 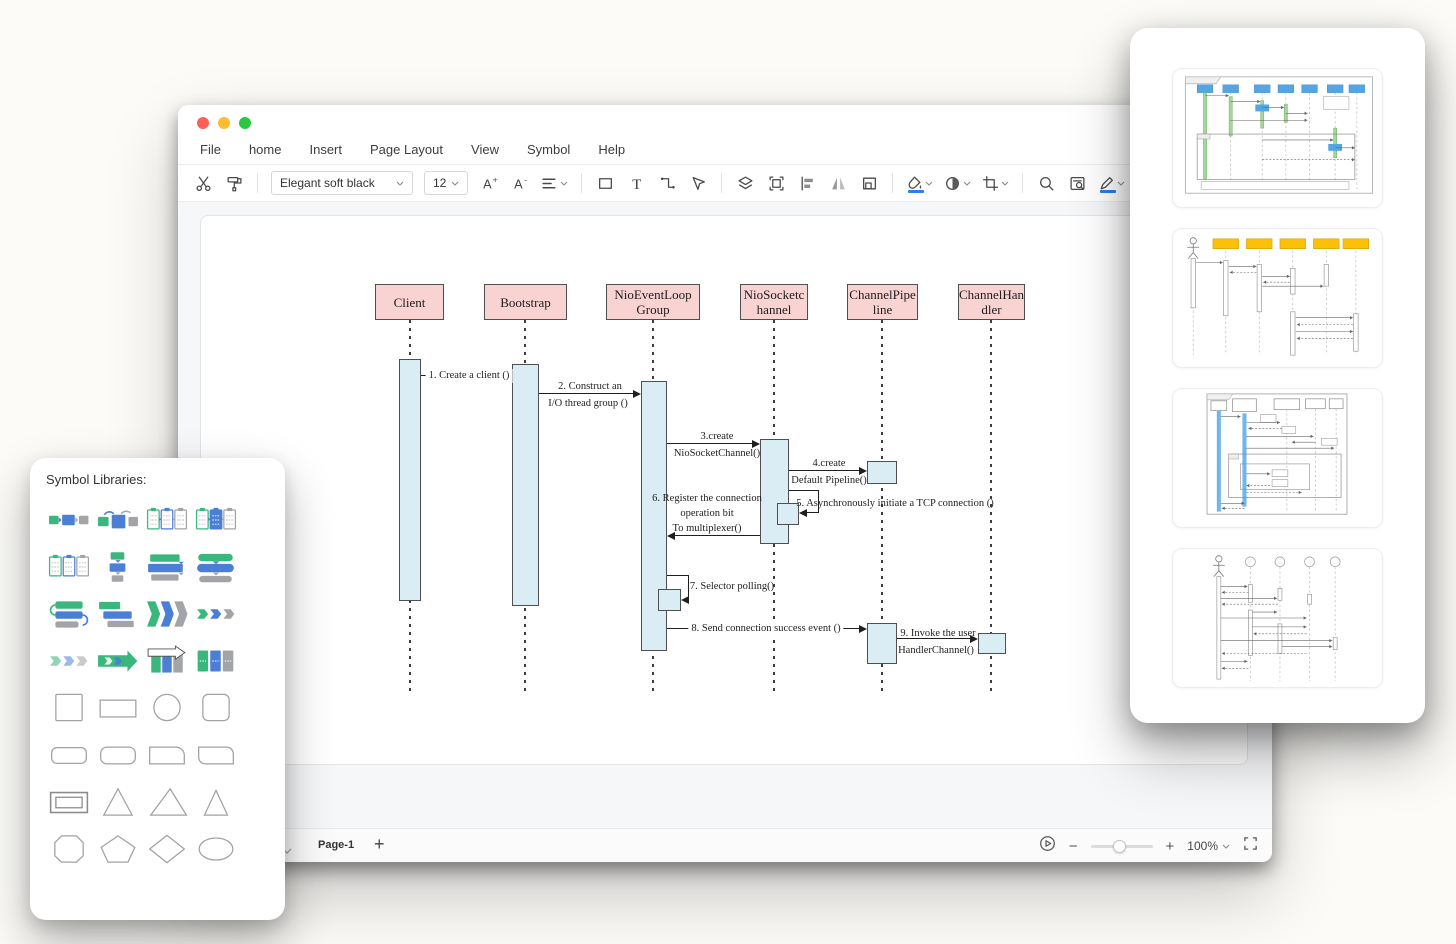 What do you see at coordinates (669, 600) in the screenshot?
I see `activation-NioEventLoopGroup` at bounding box center [669, 600].